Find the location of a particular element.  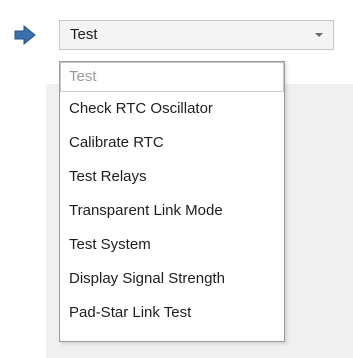

chevron-down-icon is located at coordinates (319, 35).